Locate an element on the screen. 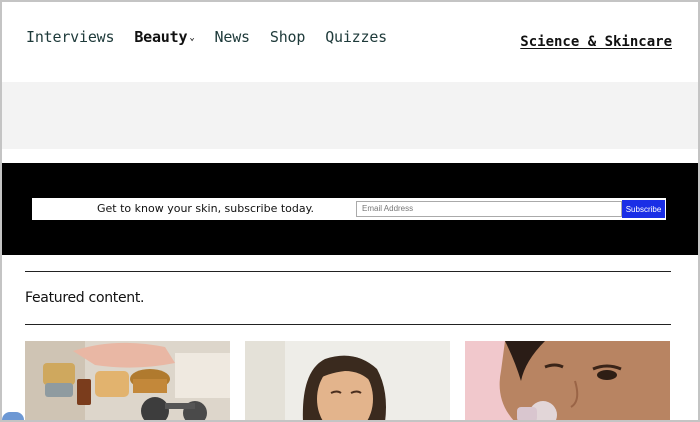 Image resolution: width=700 pixels, height=422 pixels. nav-item-shop: Shop is located at coordinates (287, 37).